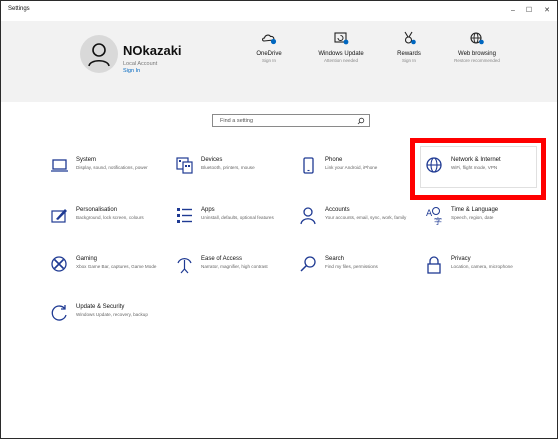 This screenshot has height=439, width=558. Describe the element at coordinates (59, 216) in the screenshot. I see `paint-icon` at that location.